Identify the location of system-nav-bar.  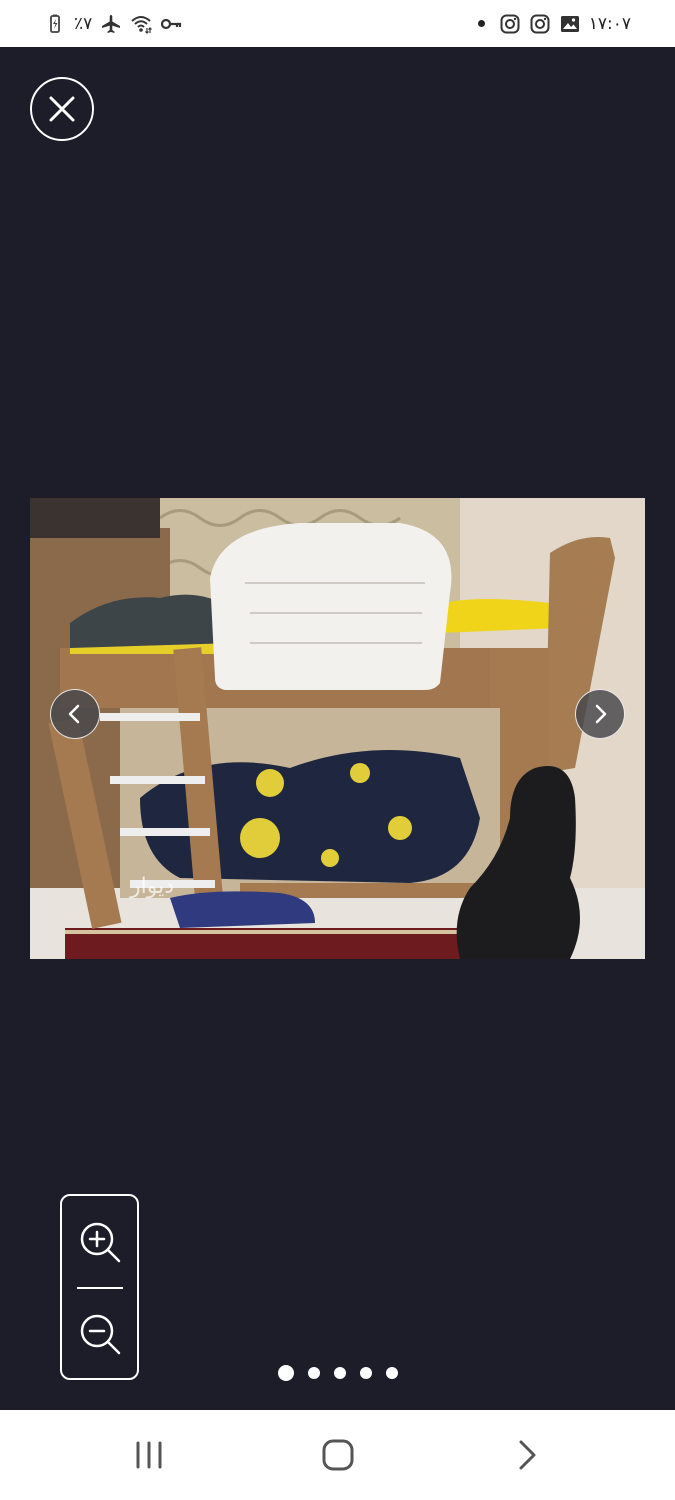
(337, 1455).